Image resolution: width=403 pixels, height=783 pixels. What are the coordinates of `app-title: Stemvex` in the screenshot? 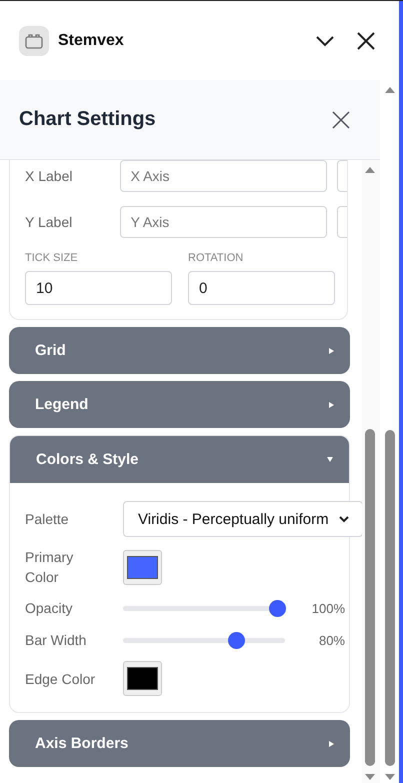 It's located at (91, 41).